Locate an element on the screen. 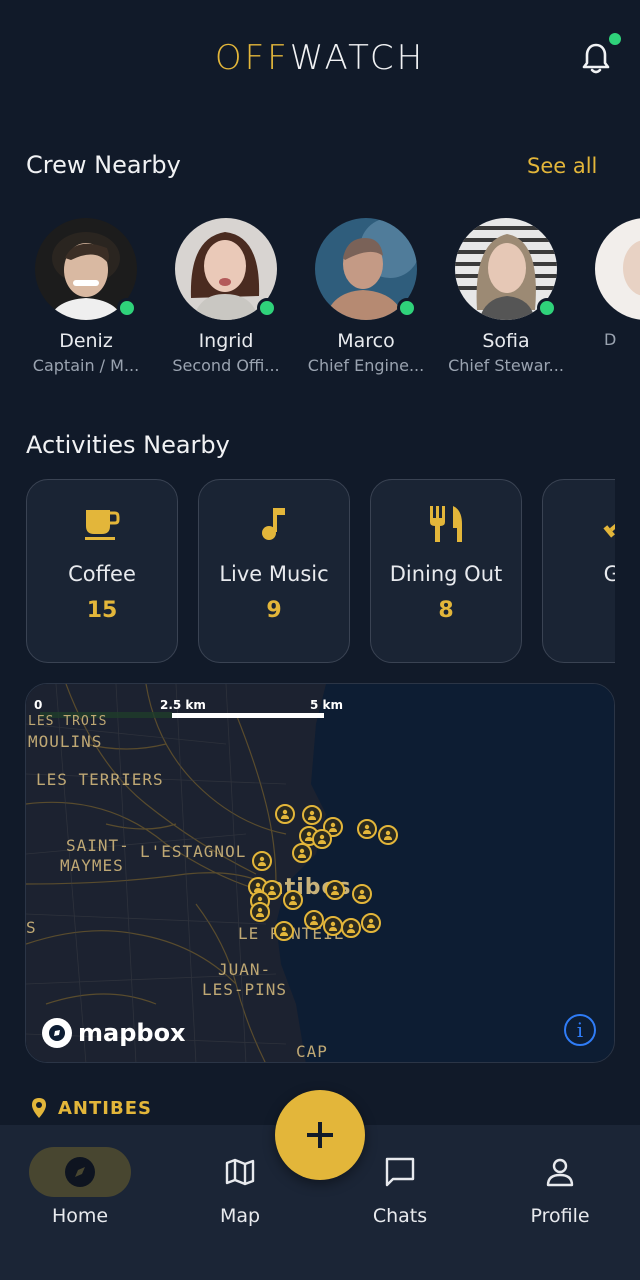  chat-bubble-icon is located at coordinates (400, 1172).